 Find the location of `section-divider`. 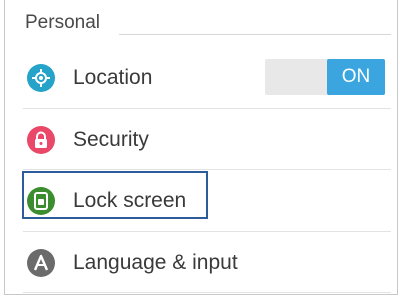

section-divider is located at coordinates (255, 34).